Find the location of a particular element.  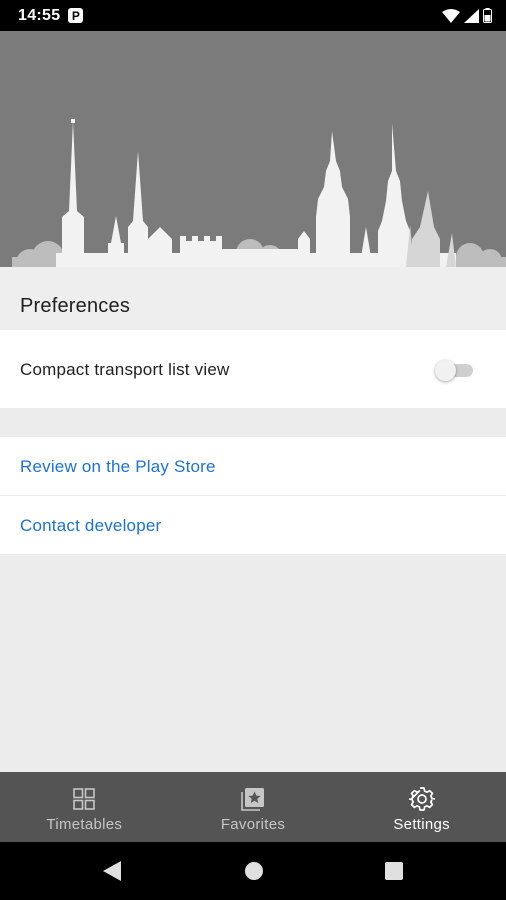

battery-icon is located at coordinates (487, 15).